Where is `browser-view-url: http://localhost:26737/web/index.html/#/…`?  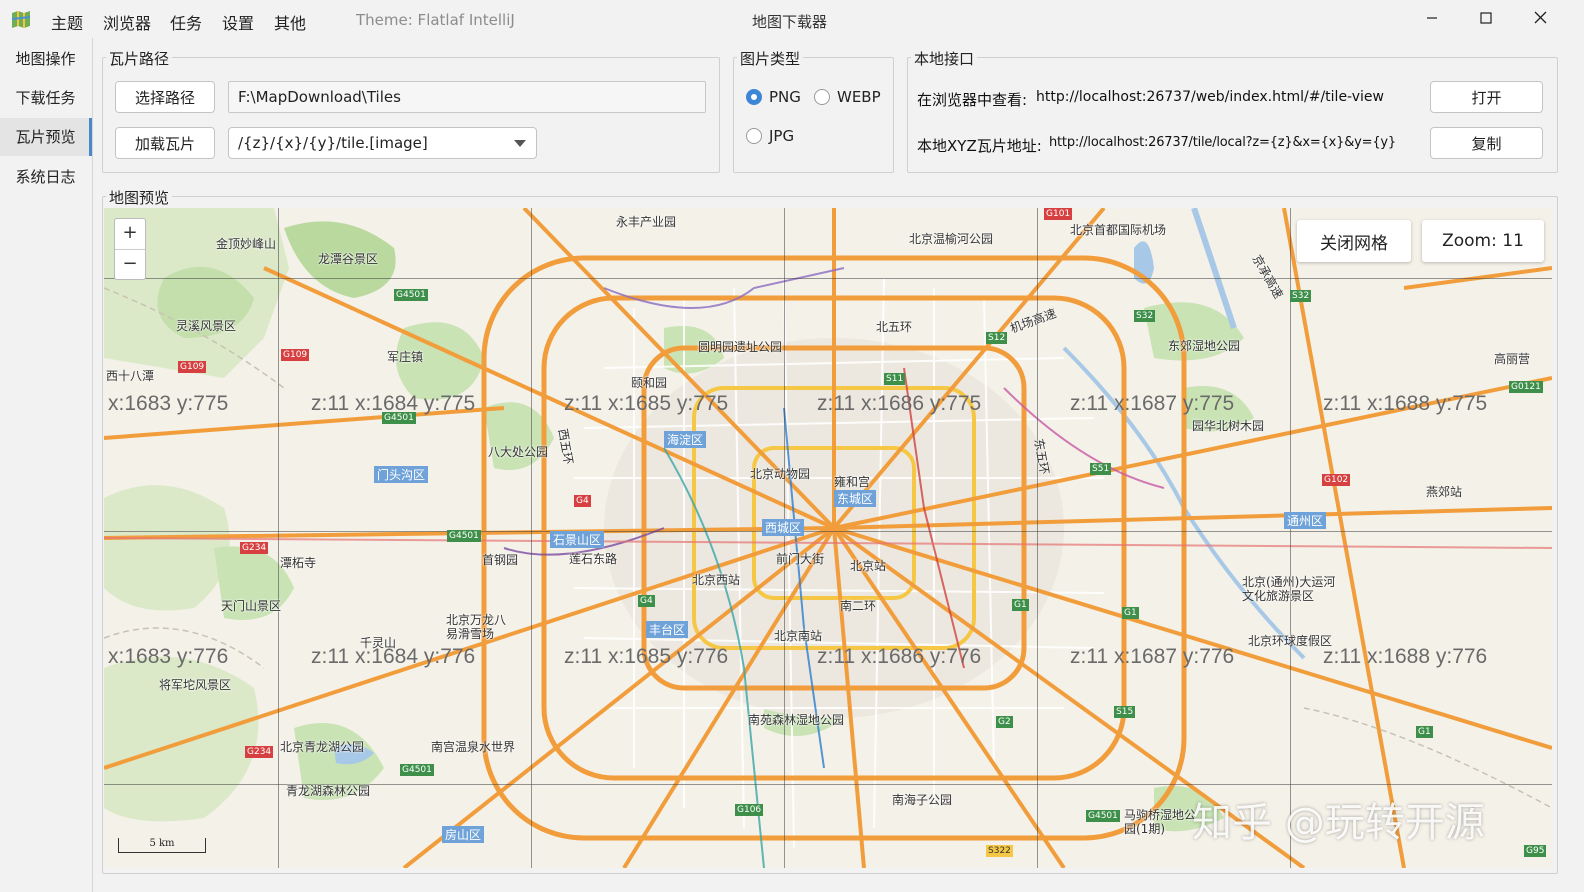 browser-view-url: http://localhost:26737/web/index.html/#/… is located at coordinates (1210, 97).